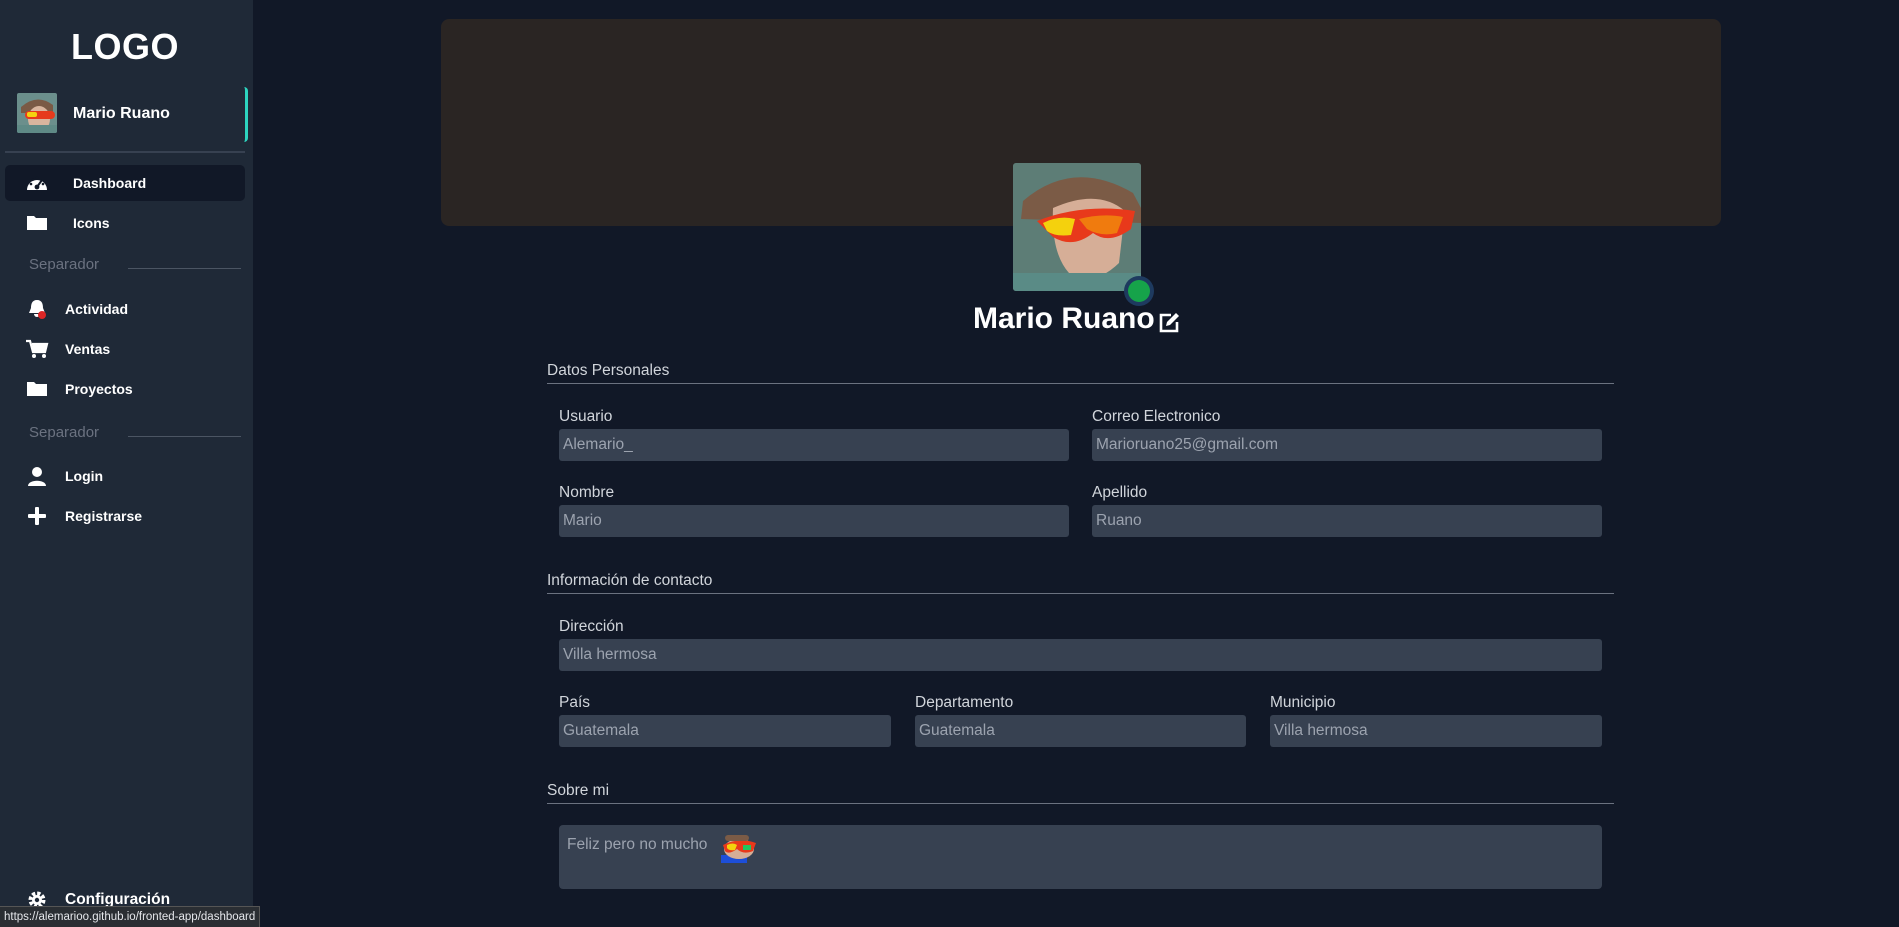 This screenshot has width=1899, height=927. I want to click on dashboard-gauge-icon, so click(37, 183).